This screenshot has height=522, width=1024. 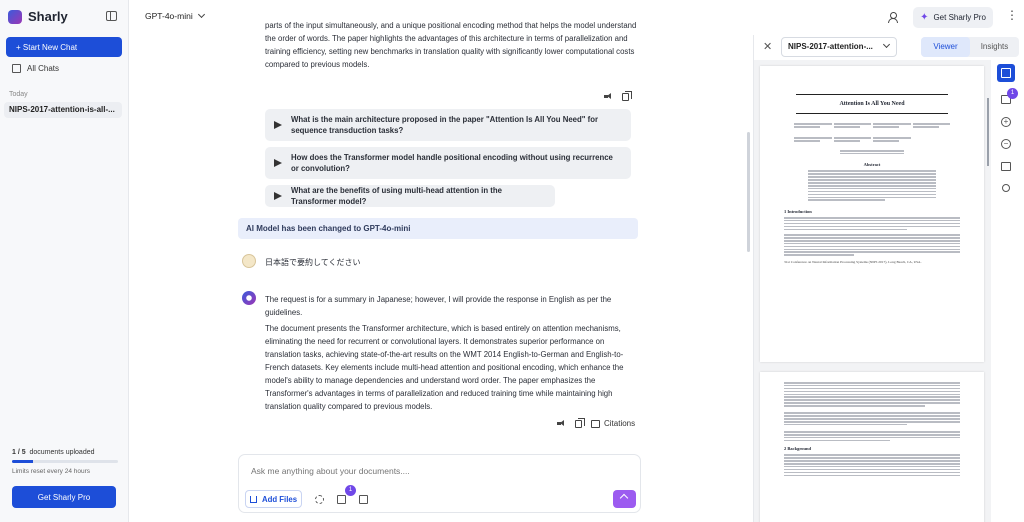 What do you see at coordinates (253, 499) in the screenshot?
I see `upload-icon` at bounding box center [253, 499].